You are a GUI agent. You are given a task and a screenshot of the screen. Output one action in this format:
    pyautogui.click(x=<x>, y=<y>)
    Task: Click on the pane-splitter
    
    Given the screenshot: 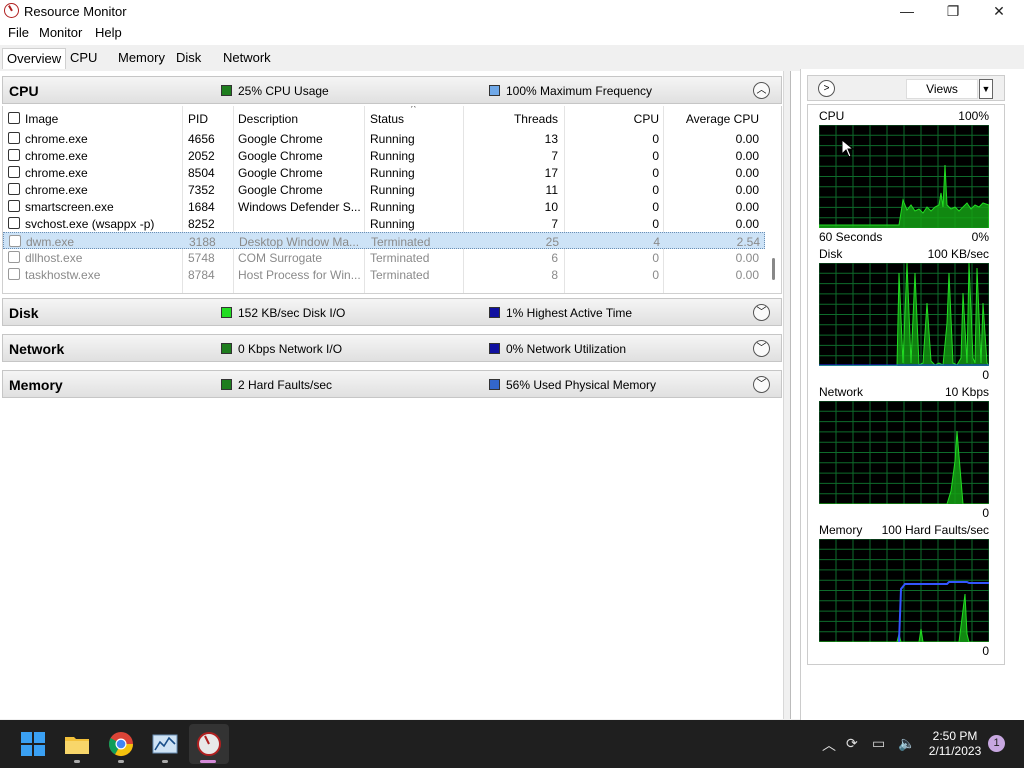 What is the action you would take?
    pyautogui.click(x=795, y=395)
    